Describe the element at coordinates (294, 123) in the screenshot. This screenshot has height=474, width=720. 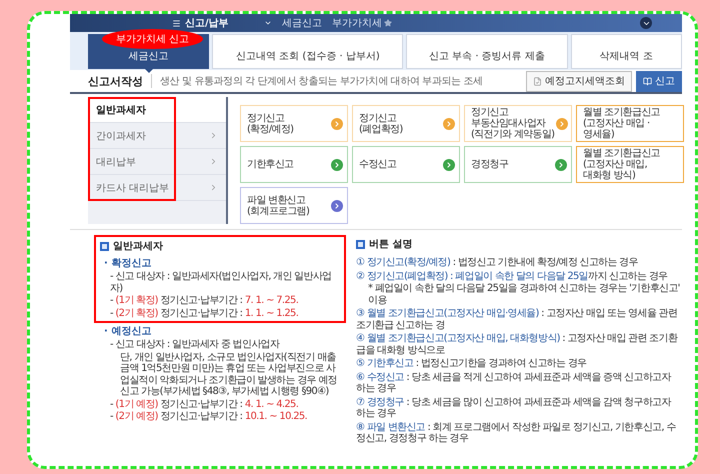
I see `filing-card: 정기신고 (확정/예정)` at that location.